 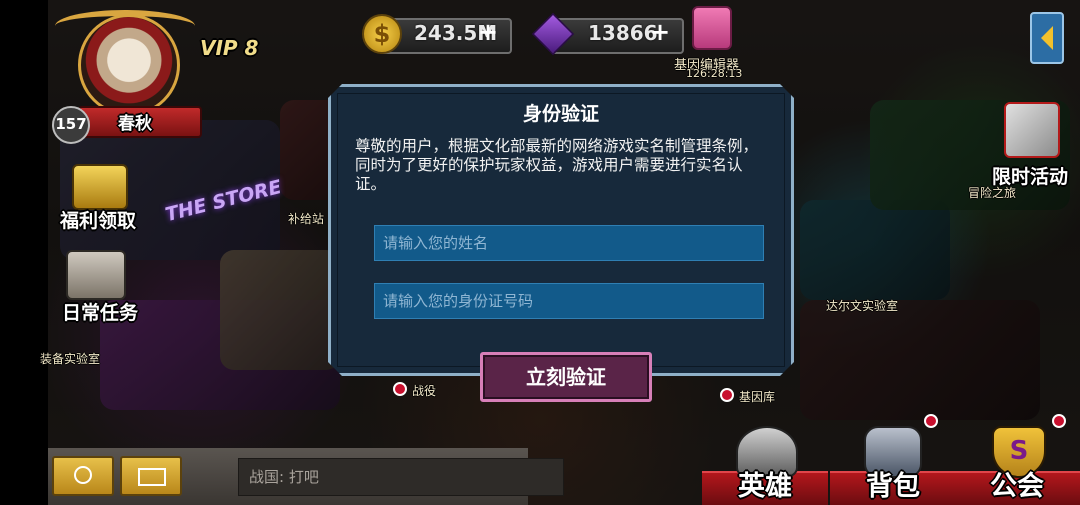 I want to click on battle-label: 战役, so click(x=424, y=390).